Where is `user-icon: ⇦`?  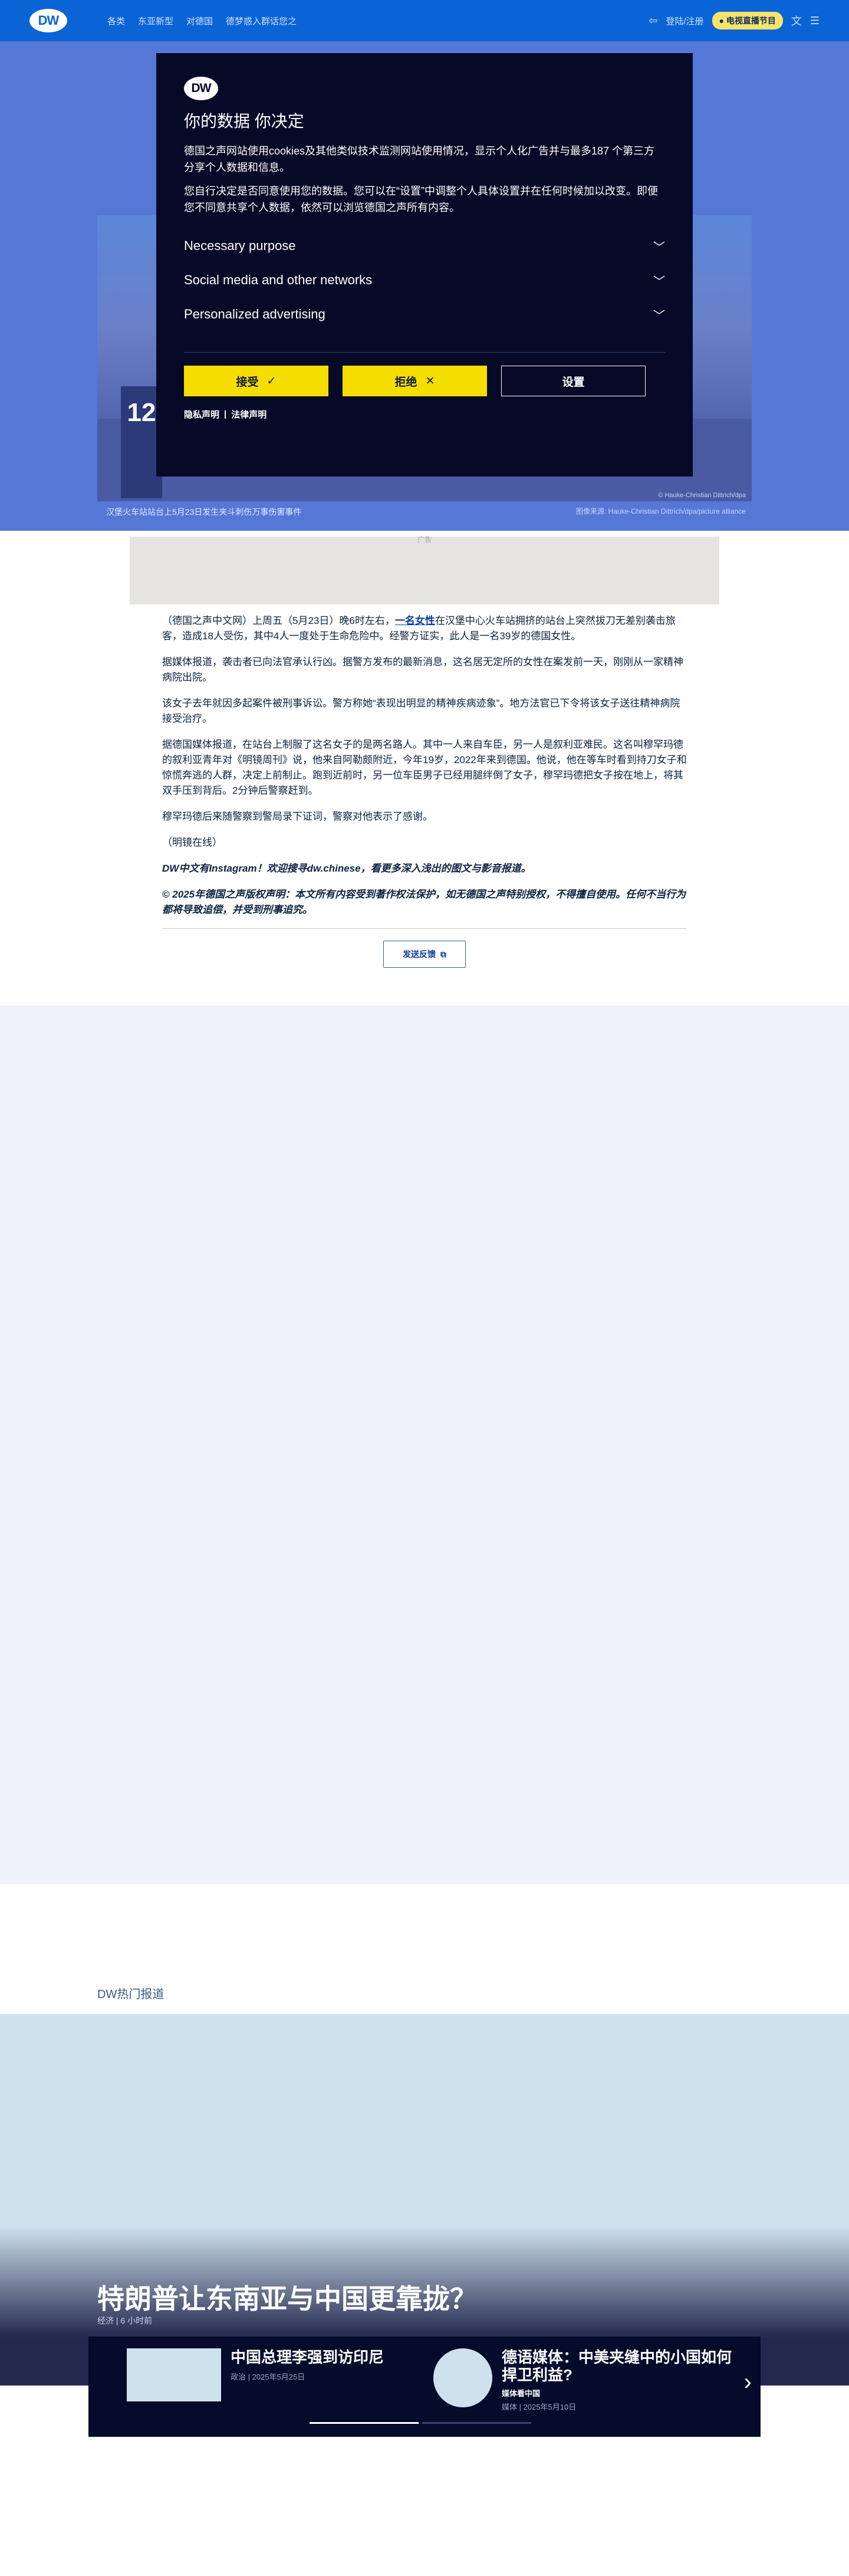
user-icon: ⇦ is located at coordinates (653, 21).